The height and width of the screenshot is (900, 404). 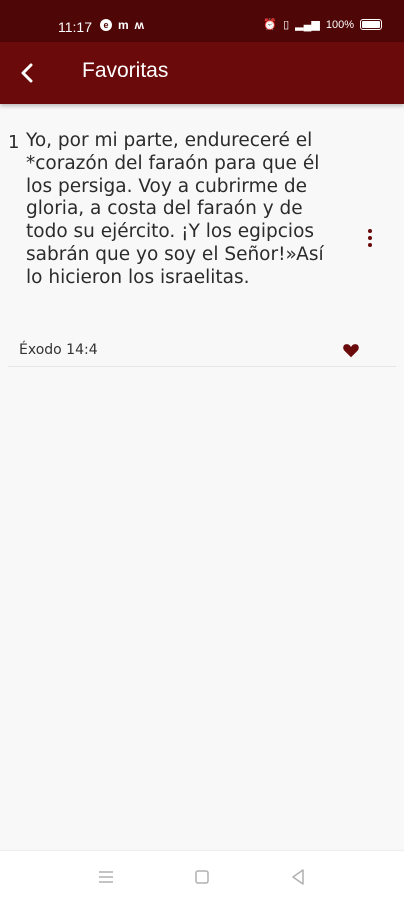 I want to click on heart-icon, so click(x=351, y=350).